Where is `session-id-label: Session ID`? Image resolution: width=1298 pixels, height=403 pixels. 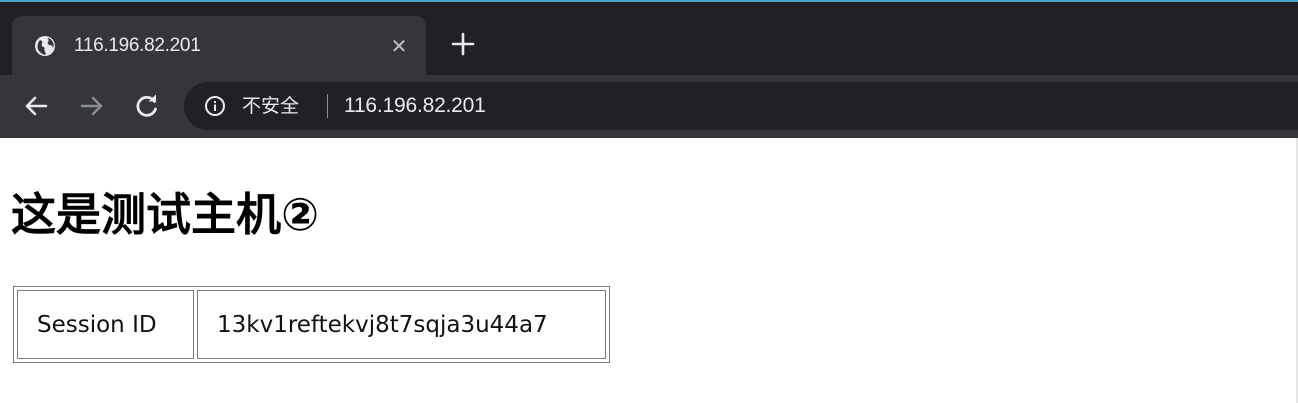 session-id-label: Session ID is located at coordinates (105, 324).